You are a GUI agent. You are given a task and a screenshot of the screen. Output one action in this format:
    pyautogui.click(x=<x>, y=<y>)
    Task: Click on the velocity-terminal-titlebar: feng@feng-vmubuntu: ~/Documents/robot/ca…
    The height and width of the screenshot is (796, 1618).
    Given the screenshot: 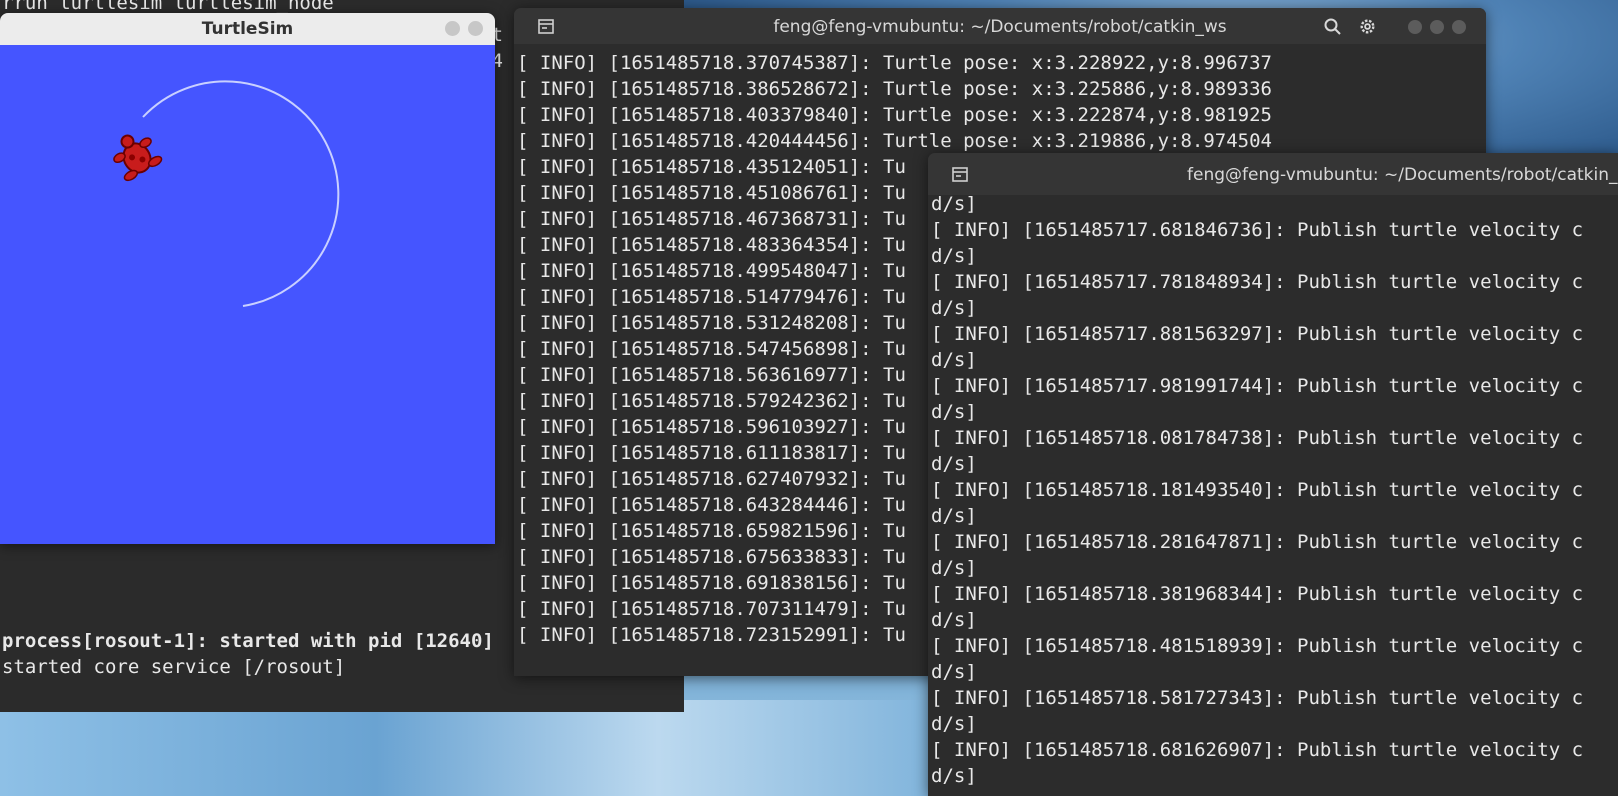 What is the action you would take?
    pyautogui.click(x=1273, y=174)
    